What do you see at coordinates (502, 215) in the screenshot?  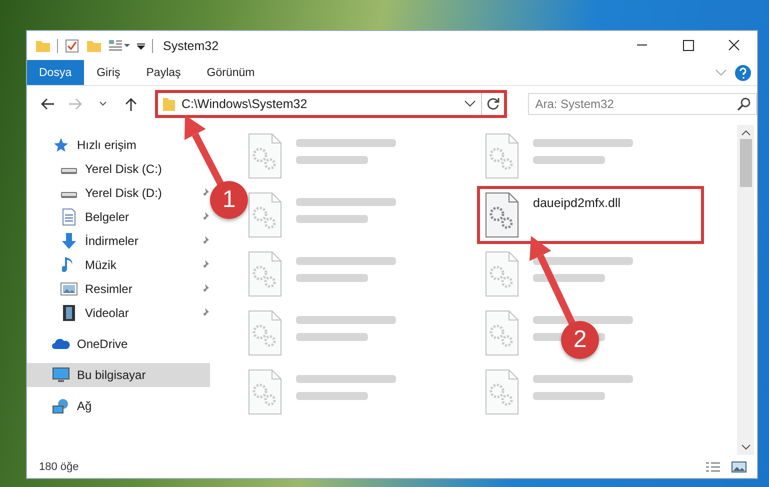 I see `dll-gears-icon` at bounding box center [502, 215].